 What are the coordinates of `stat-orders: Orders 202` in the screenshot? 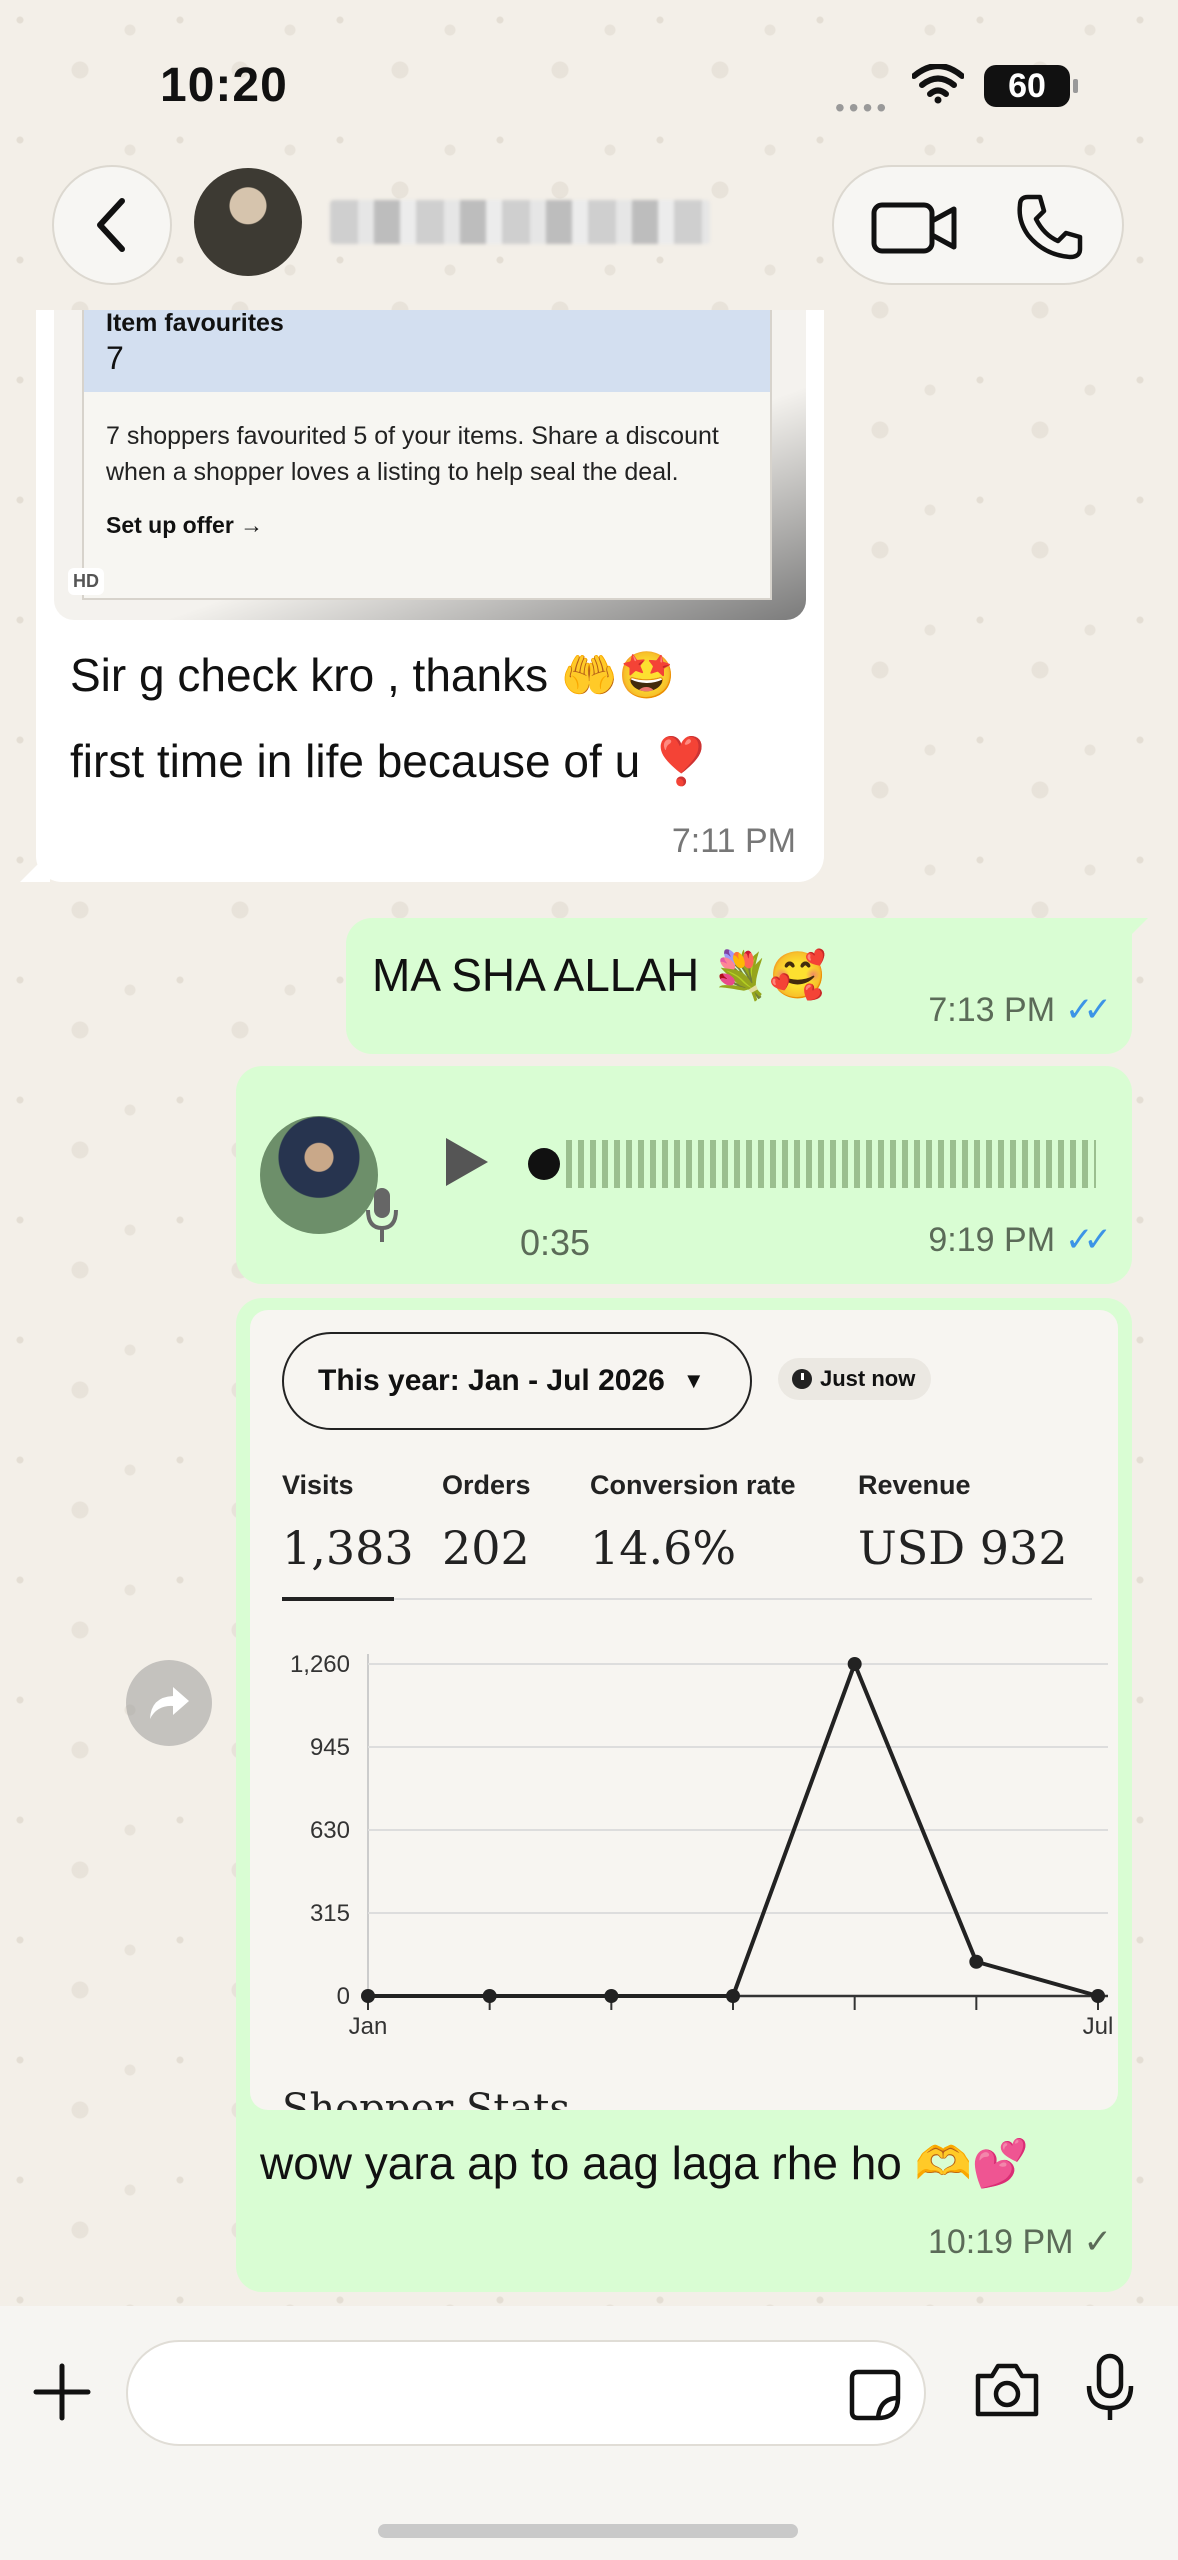 It's located at (486, 1522).